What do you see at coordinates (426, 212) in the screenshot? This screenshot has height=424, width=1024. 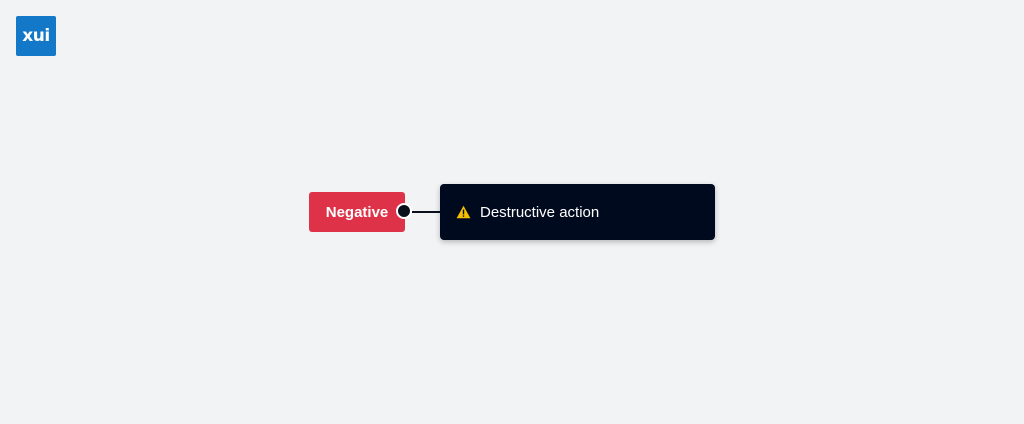 I see `tooltip-connector-line` at bounding box center [426, 212].